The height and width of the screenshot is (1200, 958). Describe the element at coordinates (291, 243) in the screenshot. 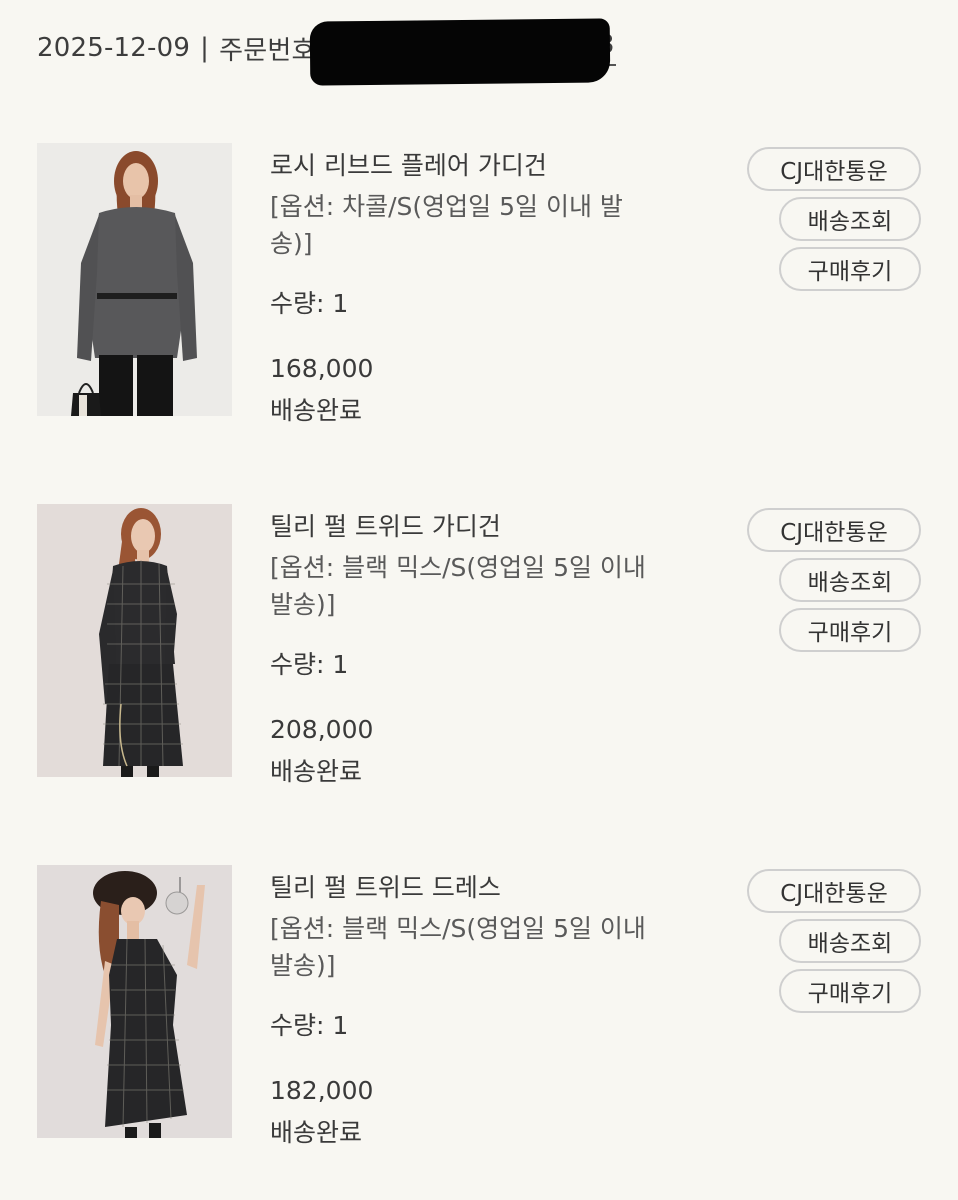

I see `product-option-line2: 송)]` at that location.